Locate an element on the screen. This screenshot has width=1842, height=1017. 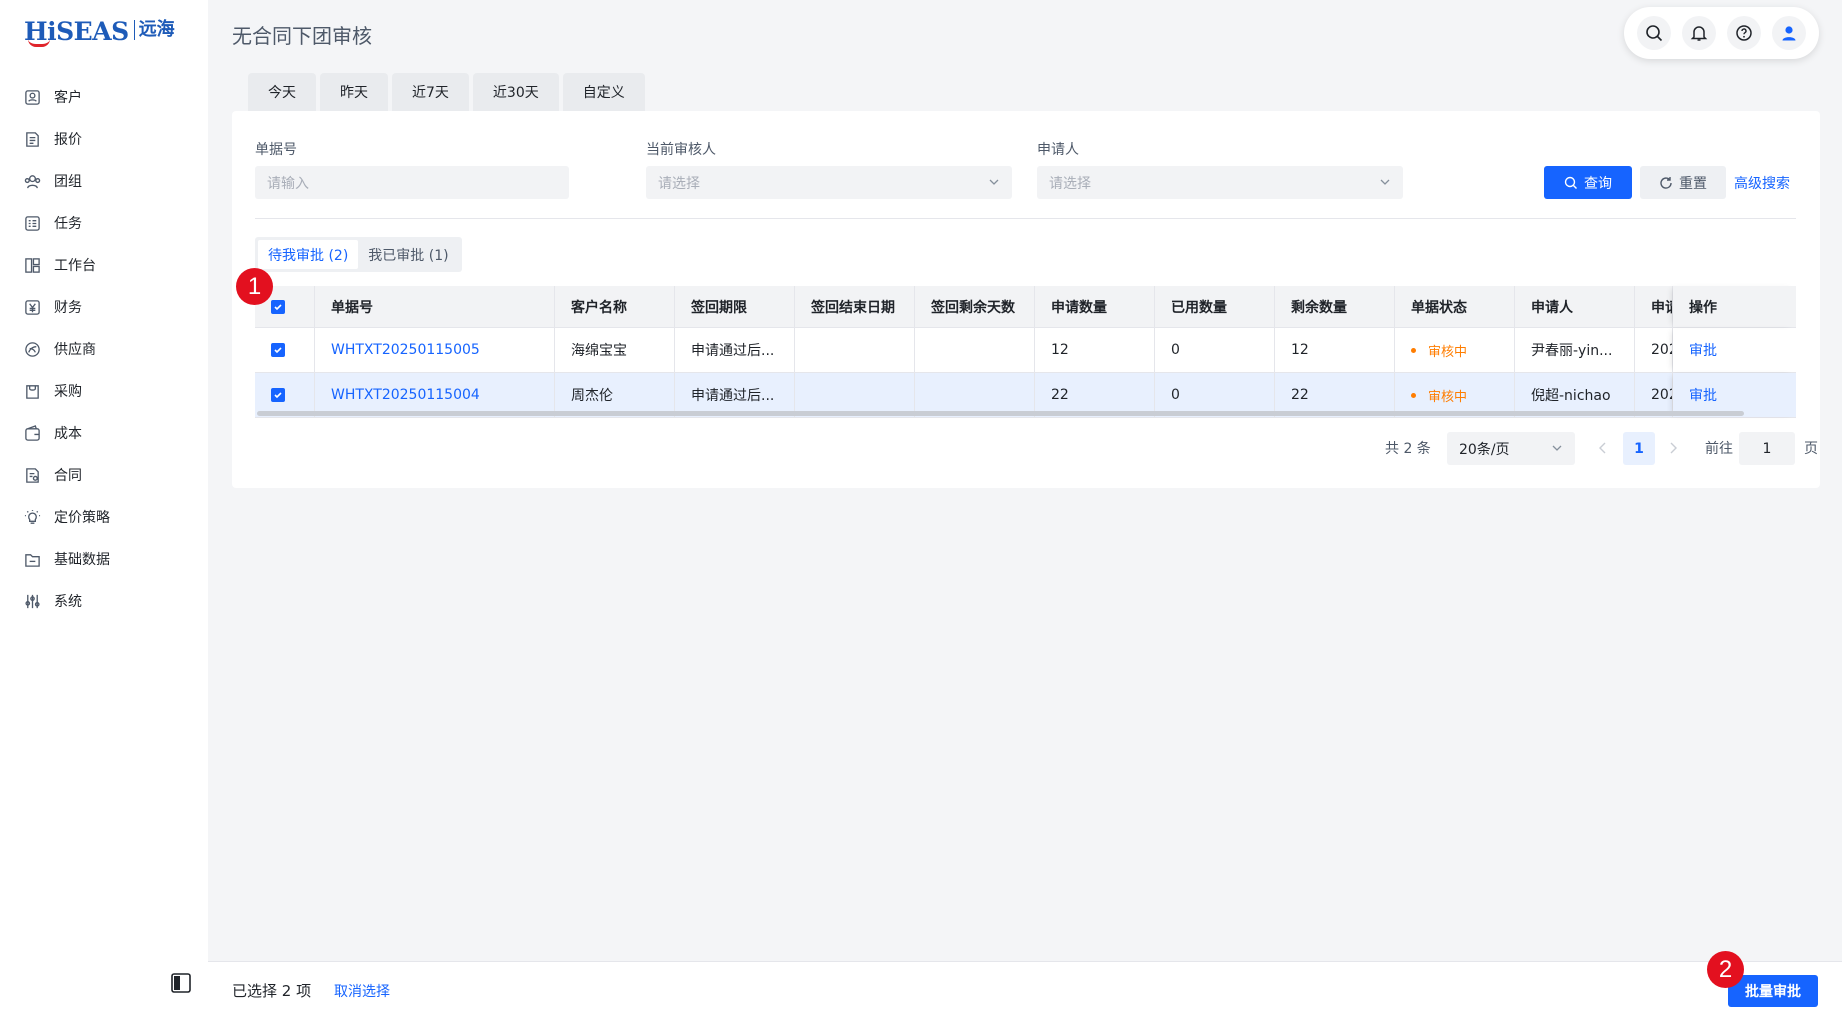
sidebar-item-group: 团组 is located at coordinates (104, 181).